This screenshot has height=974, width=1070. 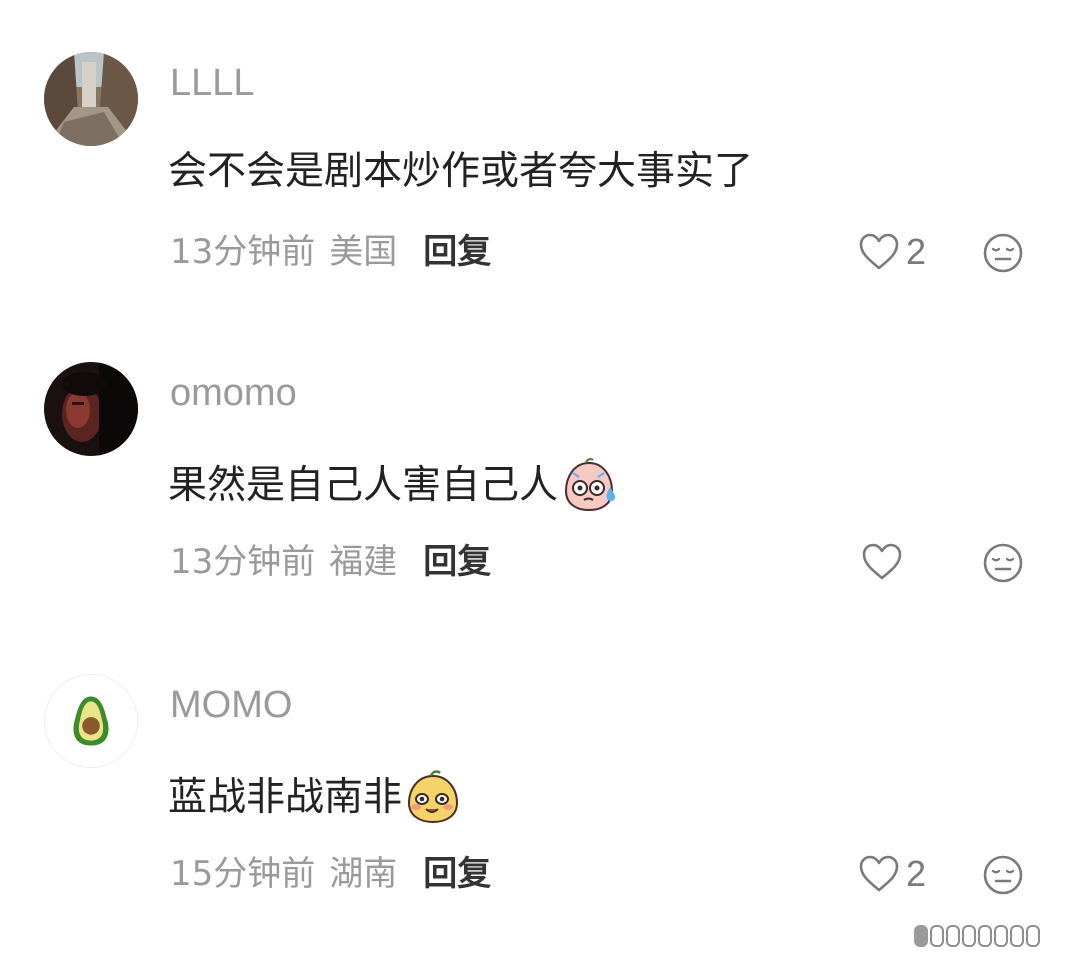 What do you see at coordinates (590, 485) in the screenshot?
I see `sweat-face-emoji-icon` at bounding box center [590, 485].